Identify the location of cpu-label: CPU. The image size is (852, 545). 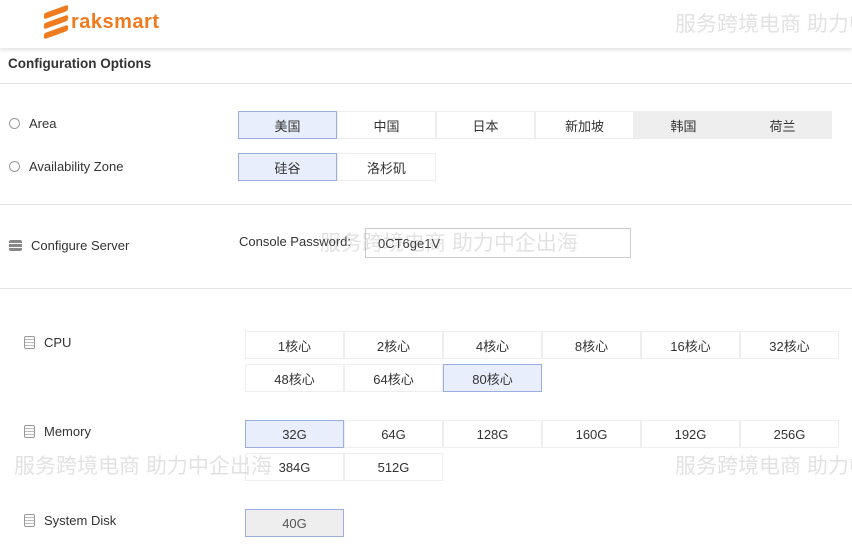
(47, 342).